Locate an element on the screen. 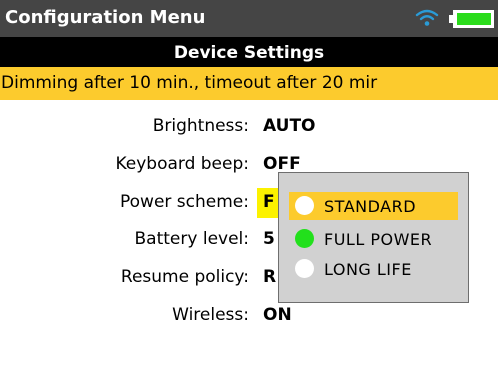 The image size is (498, 377). app-title: Configuration Menu is located at coordinates (105, 17).